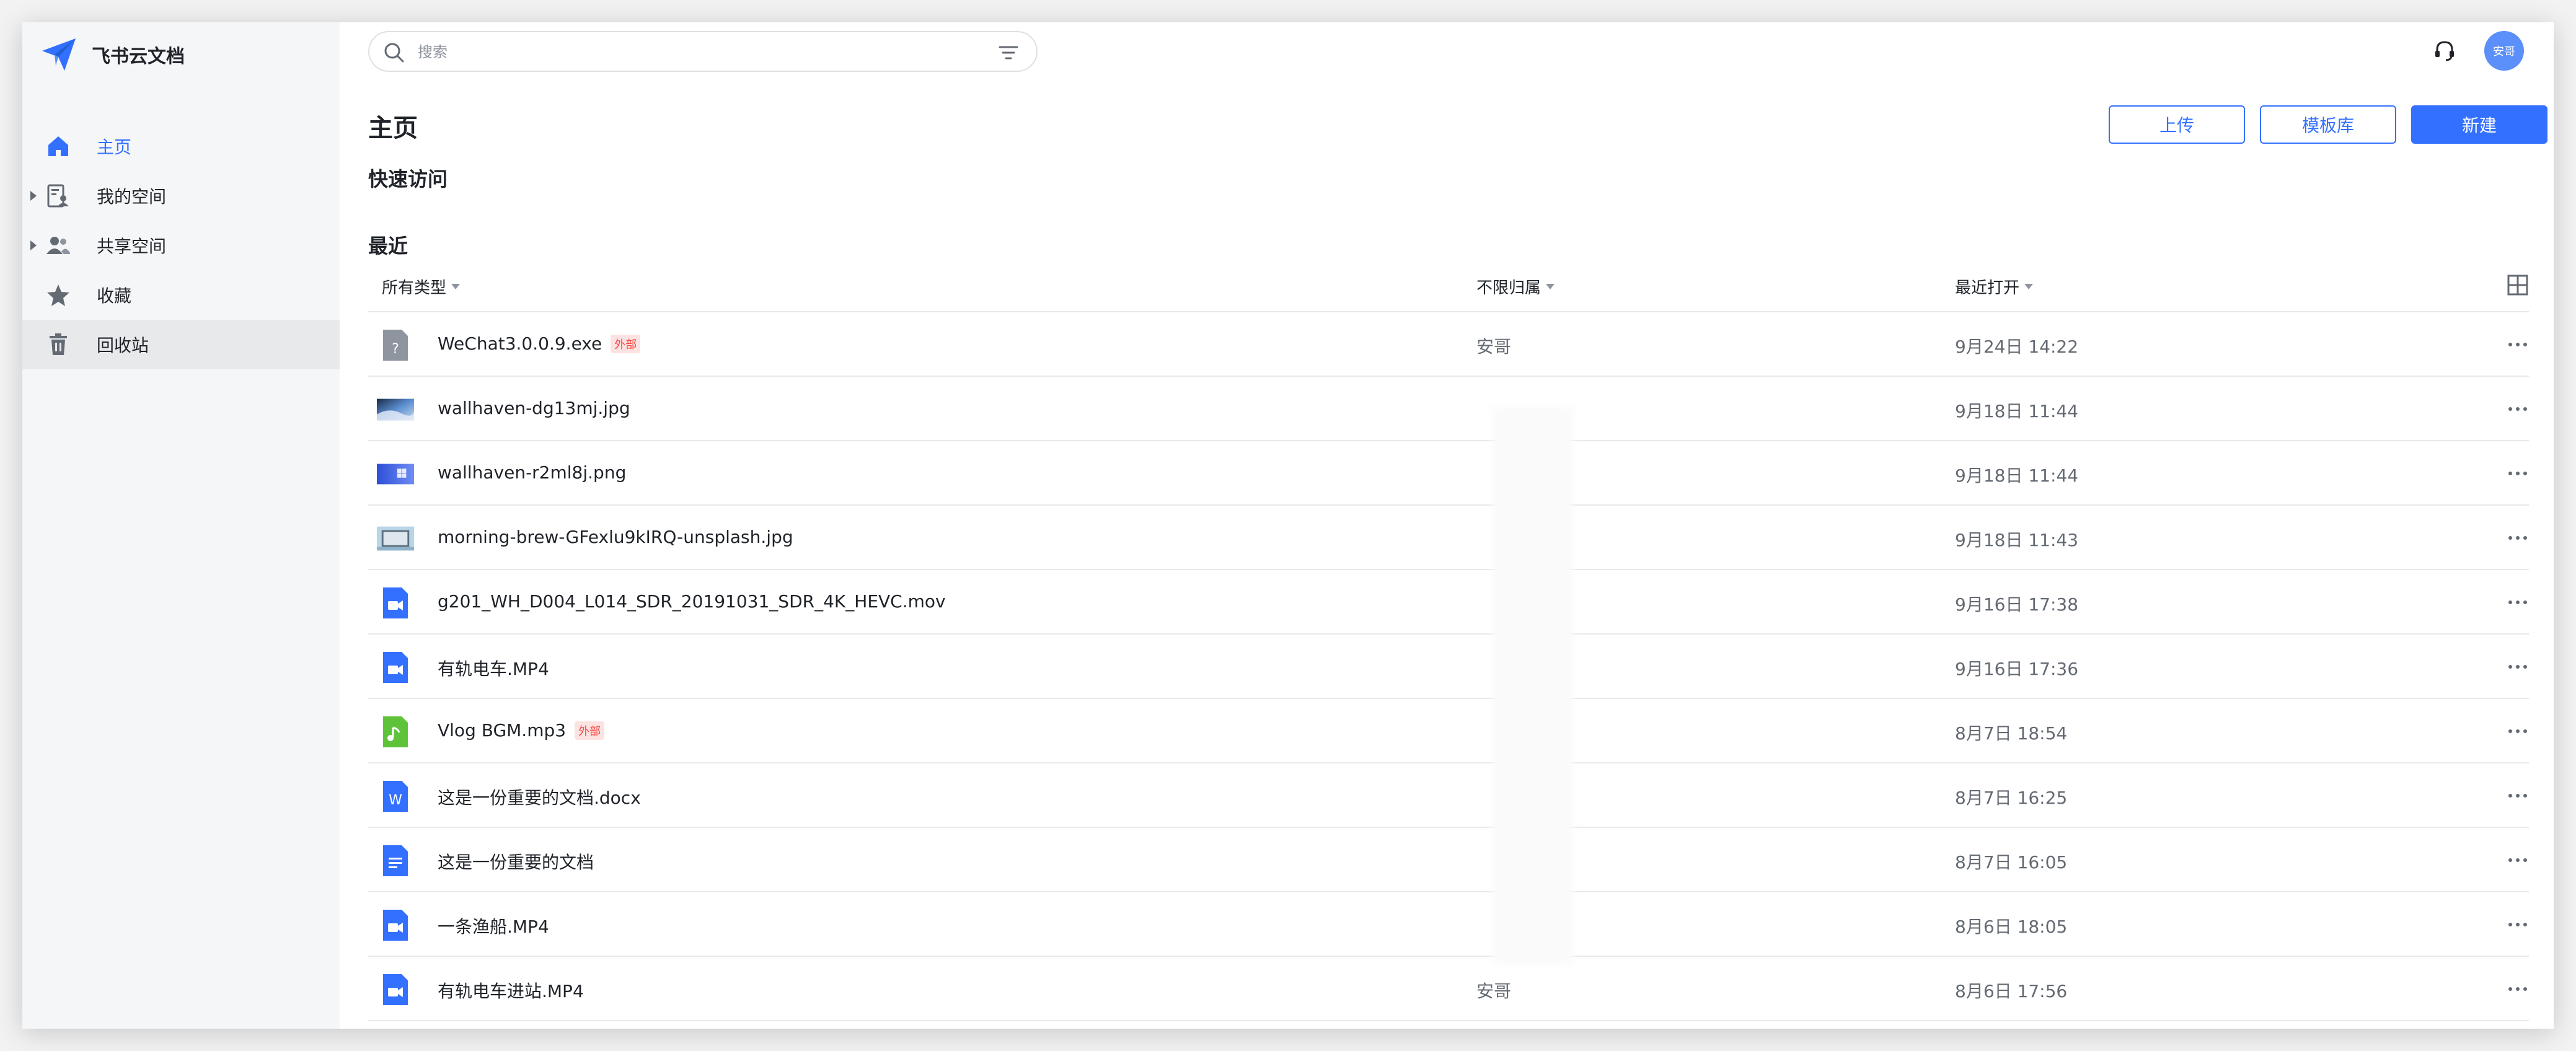  What do you see at coordinates (132, 246) in the screenshot?
I see `sidebar-item-label: 共享空间` at bounding box center [132, 246].